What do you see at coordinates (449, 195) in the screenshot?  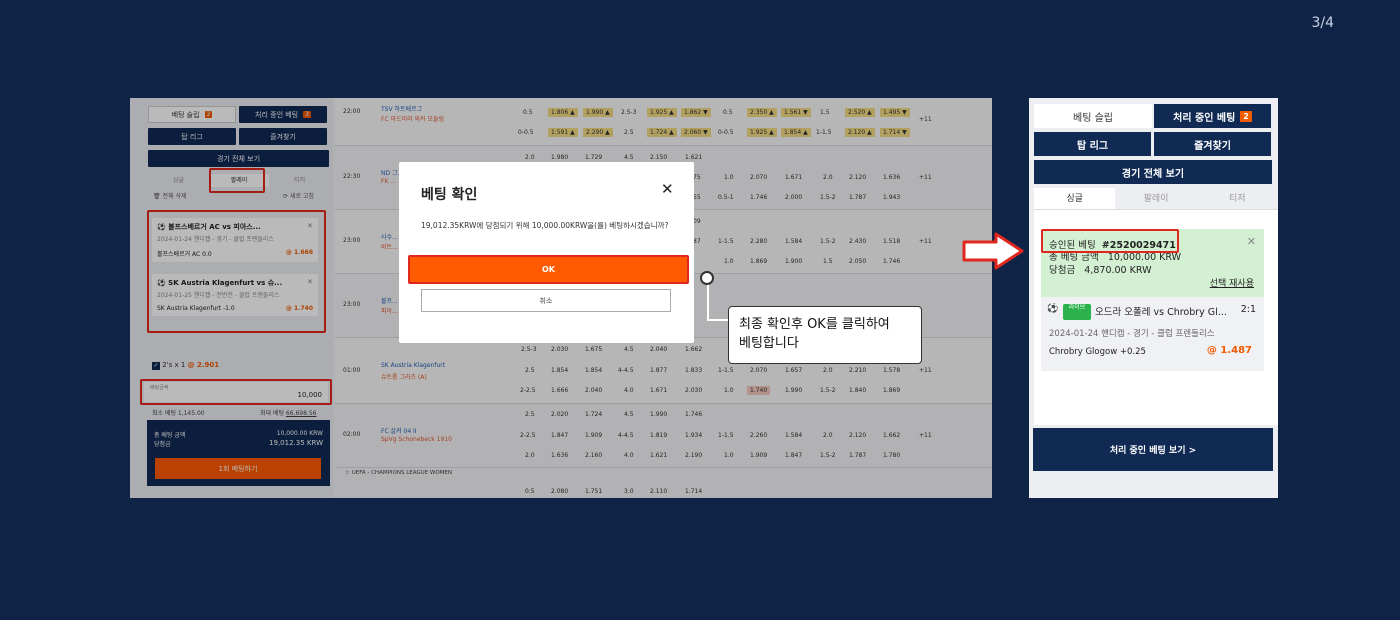 I see `modal-title: 베팅 확인` at bounding box center [449, 195].